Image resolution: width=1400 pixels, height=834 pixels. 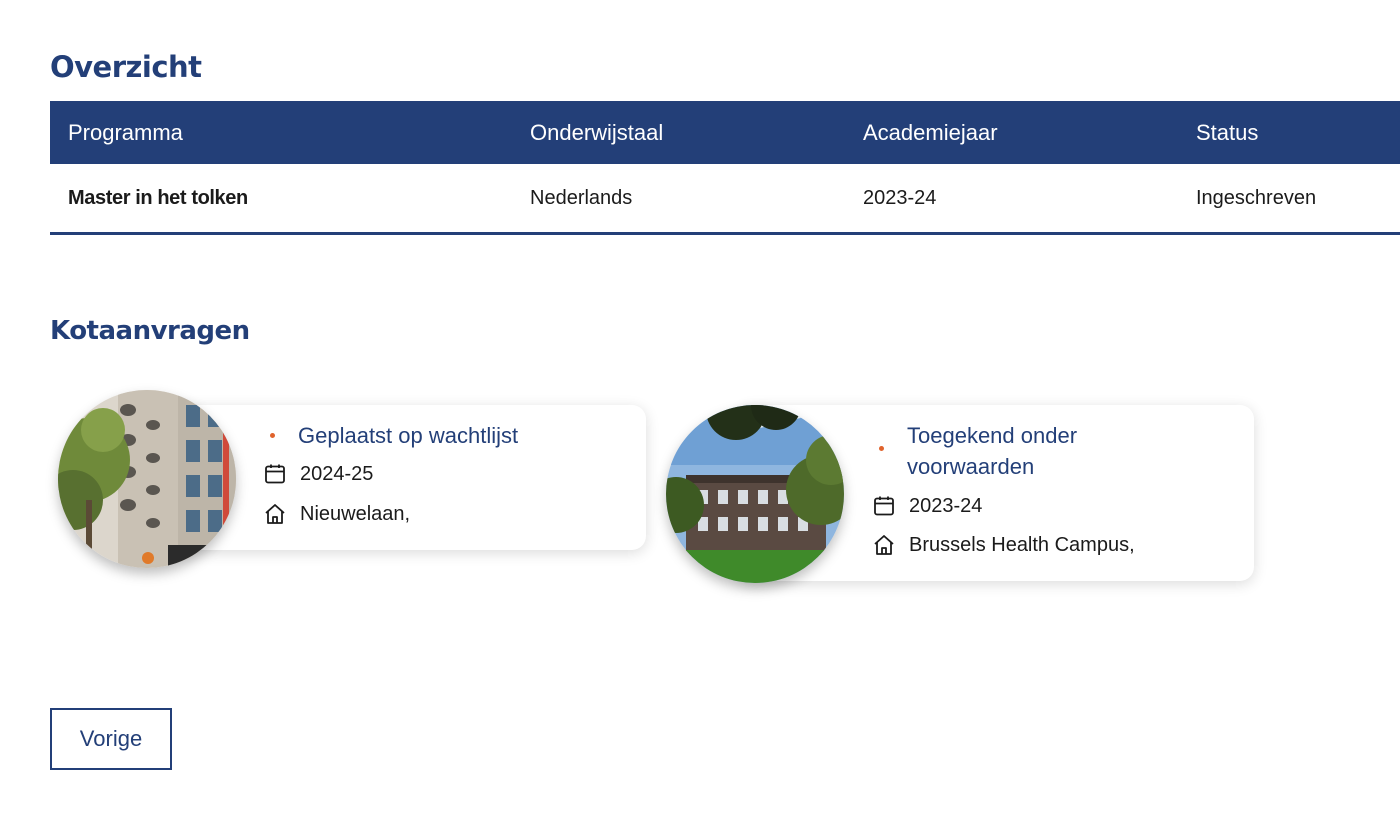 What do you see at coordinates (1298, 199) in the screenshot?
I see `cell-status: Ingeschreven` at bounding box center [1298, 199].